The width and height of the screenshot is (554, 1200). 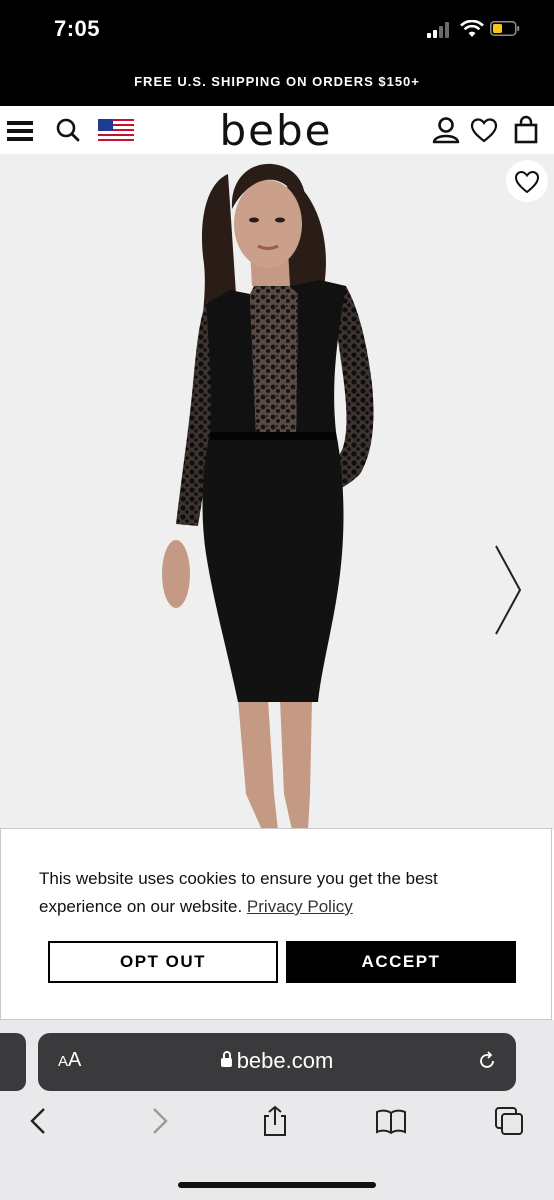 What do you see at coordinates (159, 1121) in the screenshot?
I see `forward-icon` at bounding box center [159, 1121].